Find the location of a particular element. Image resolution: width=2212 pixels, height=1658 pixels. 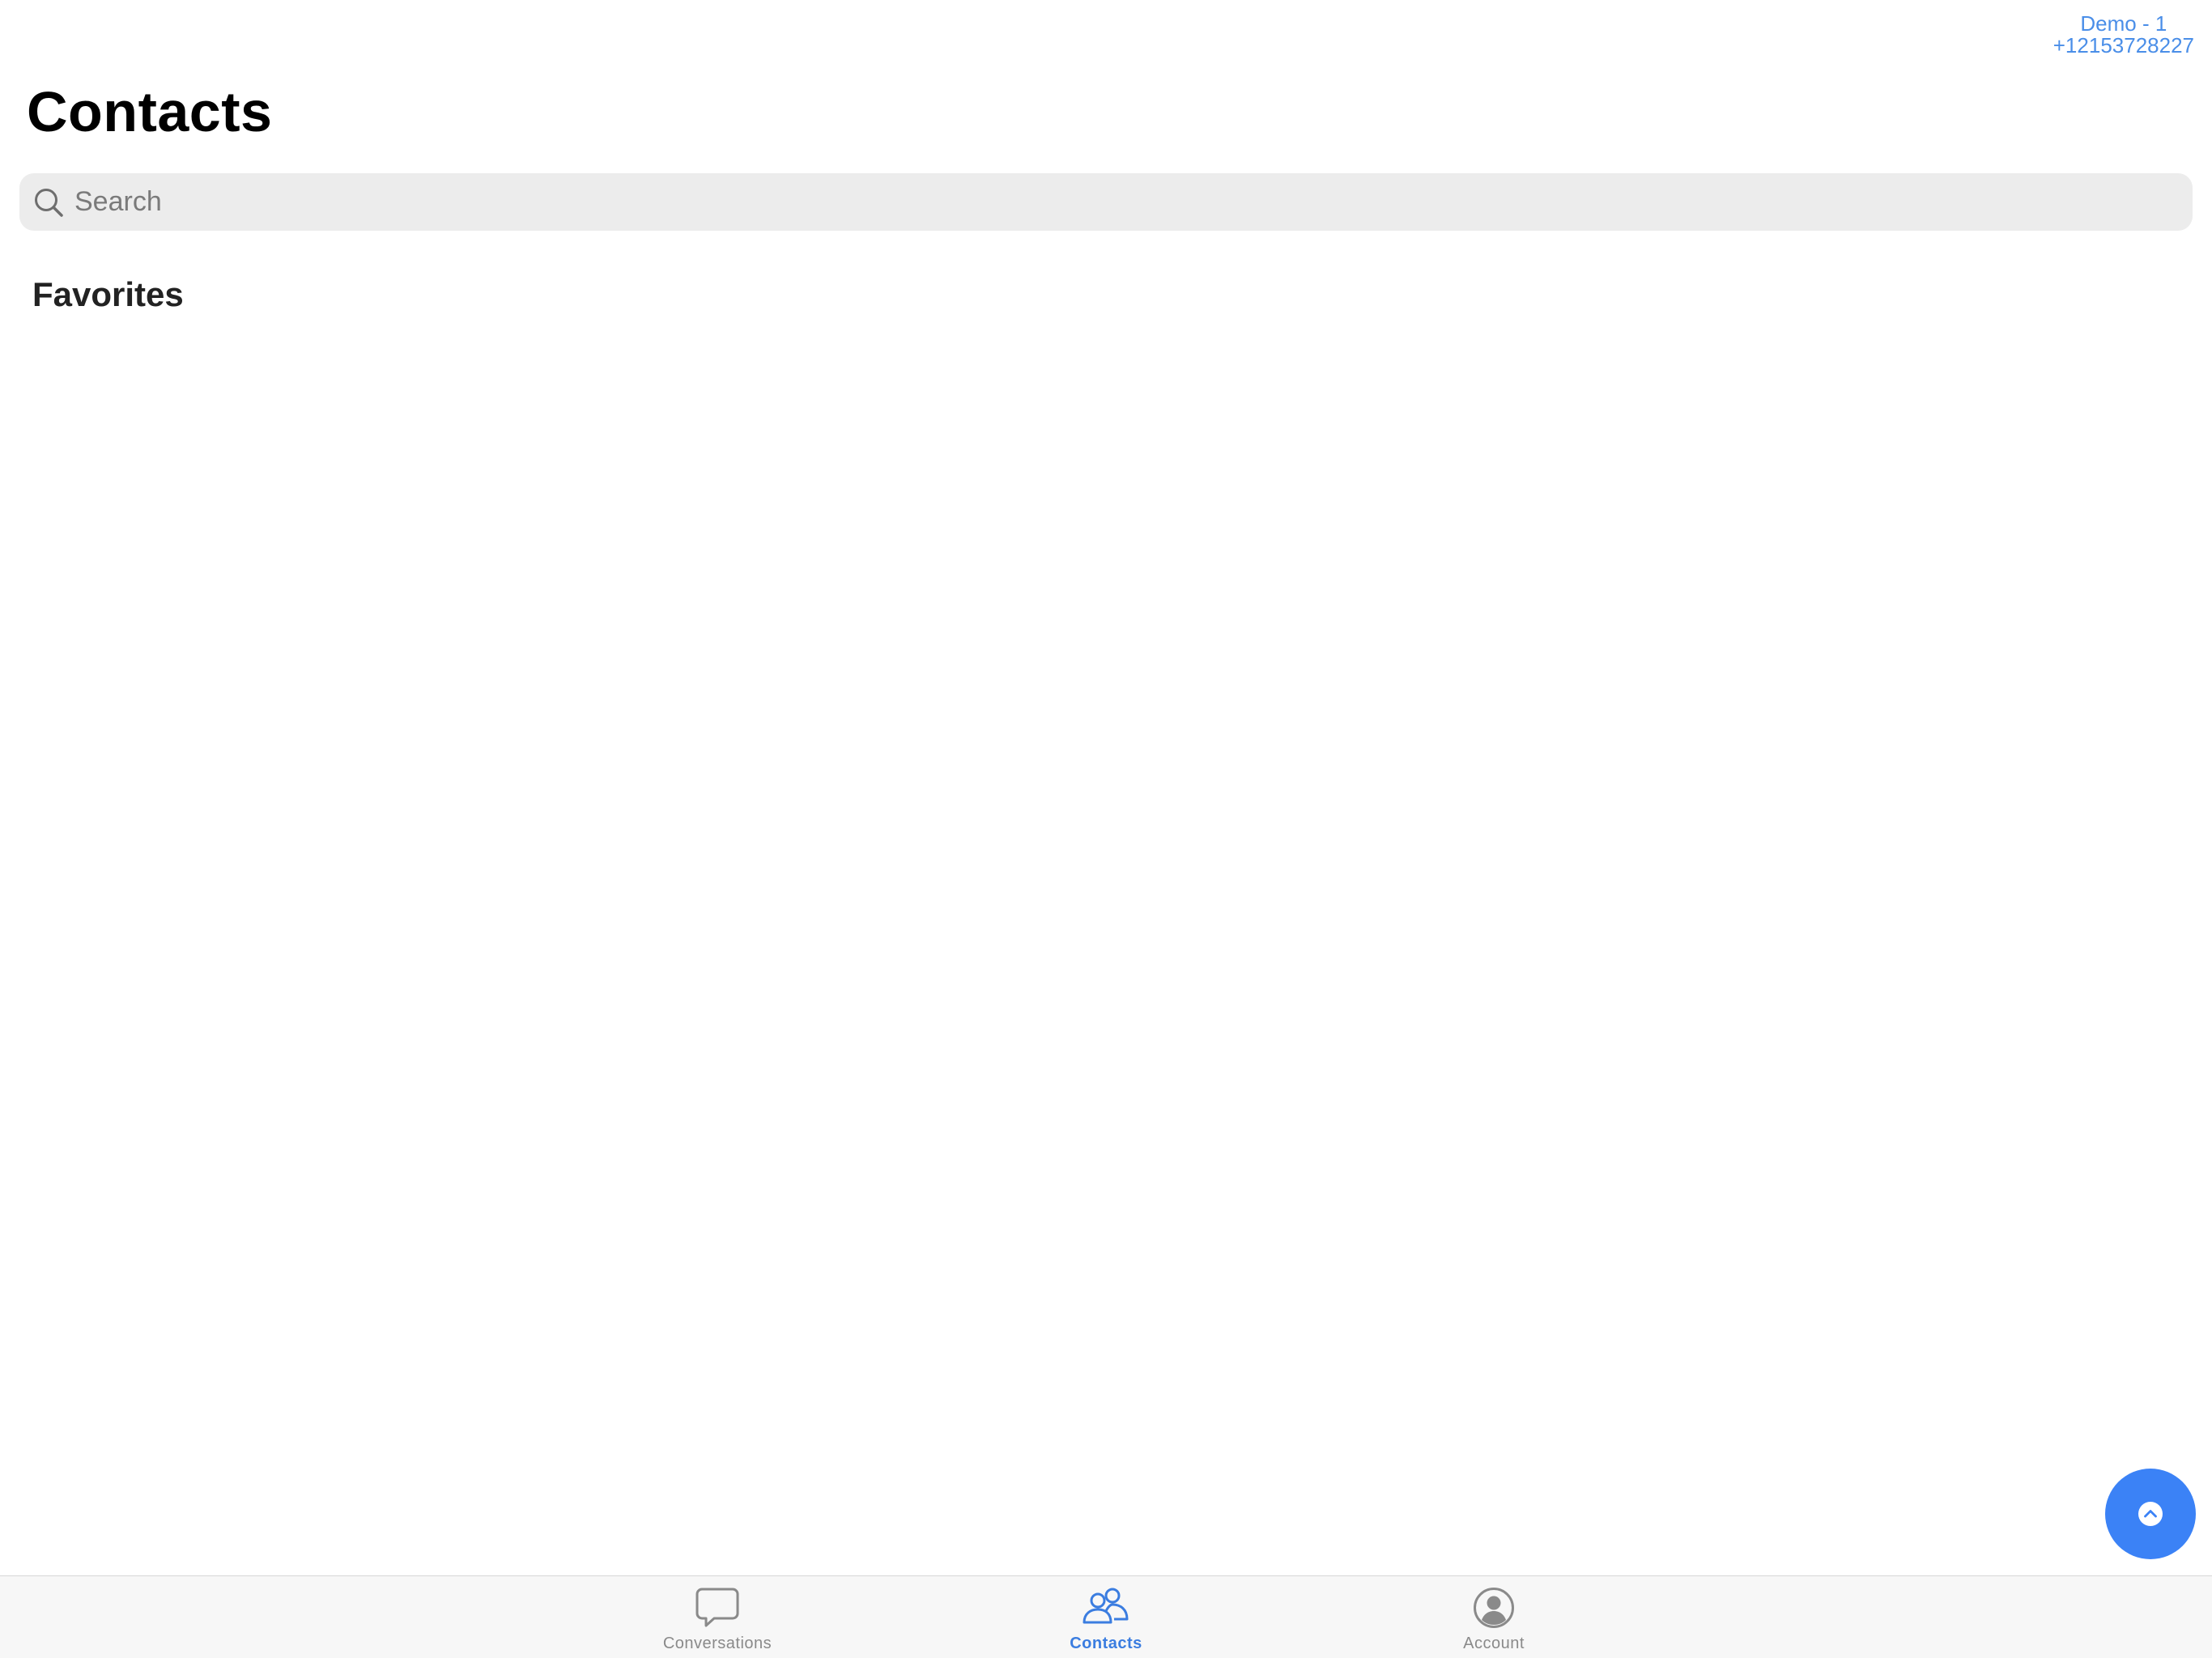

account-phone: +12153728227 is located at coordinates (2123, 45).